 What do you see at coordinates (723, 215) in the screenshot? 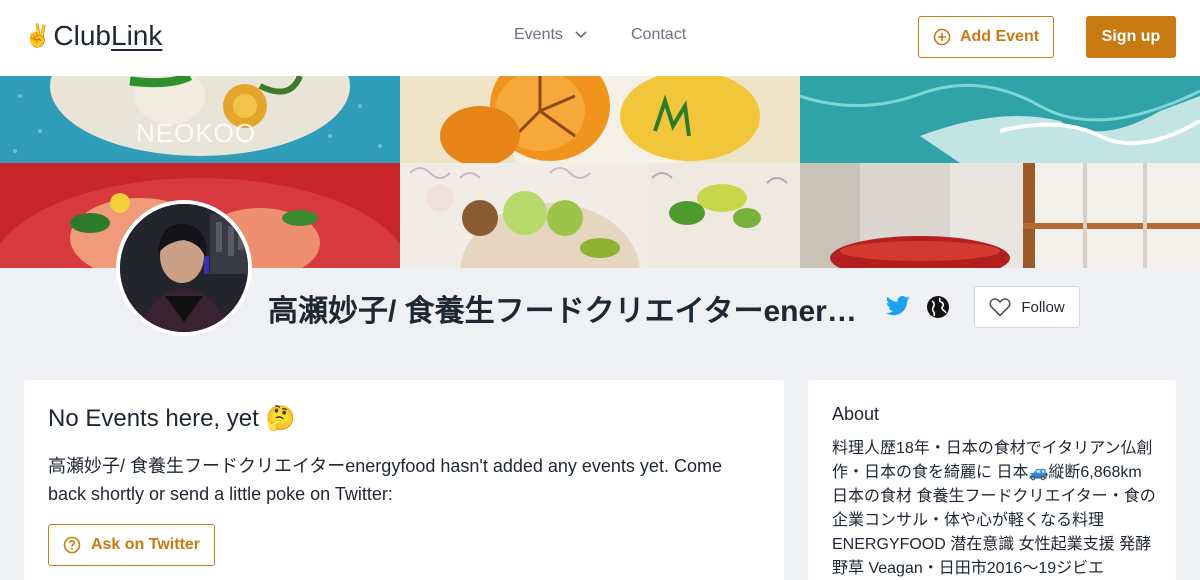
I see `banner-photo-garnish` at bounding box center [723, 215].